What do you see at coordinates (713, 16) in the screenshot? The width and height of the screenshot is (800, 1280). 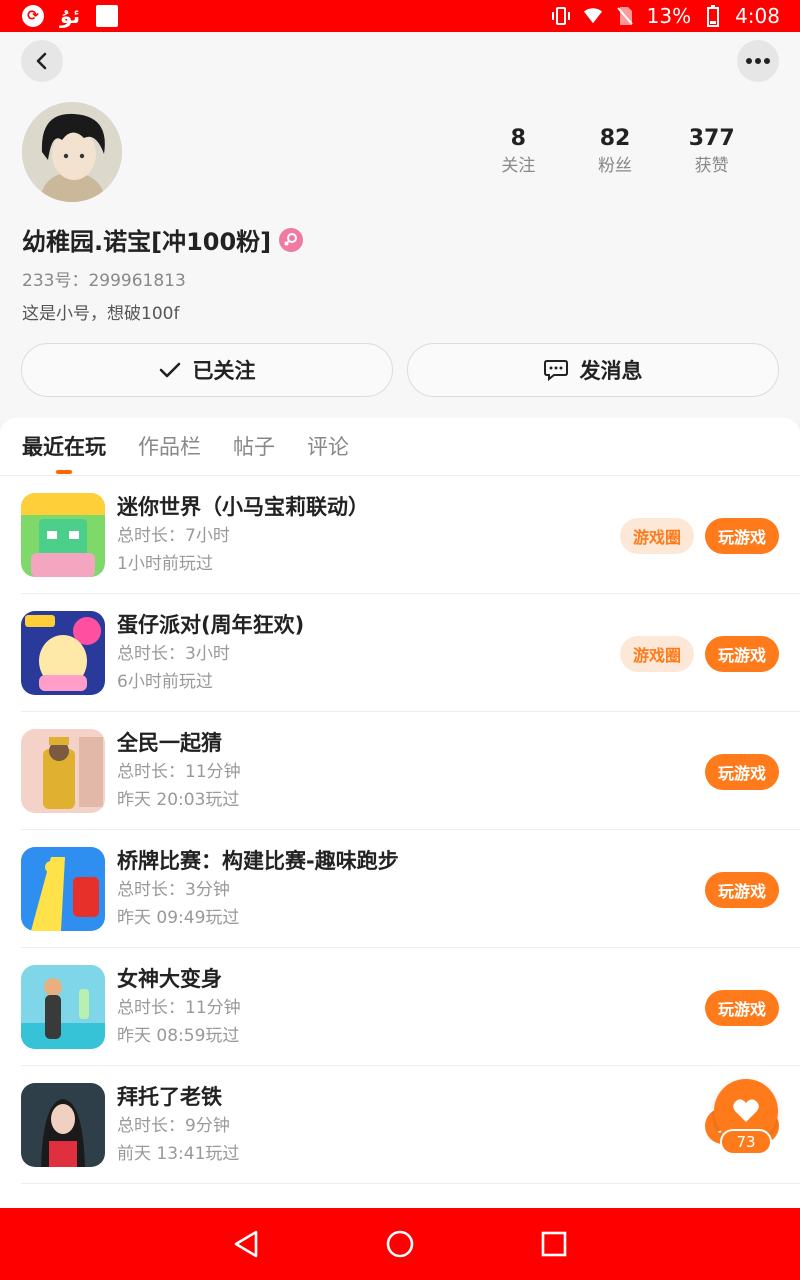 I see `battery-icon` at bounding box center [713, 16].